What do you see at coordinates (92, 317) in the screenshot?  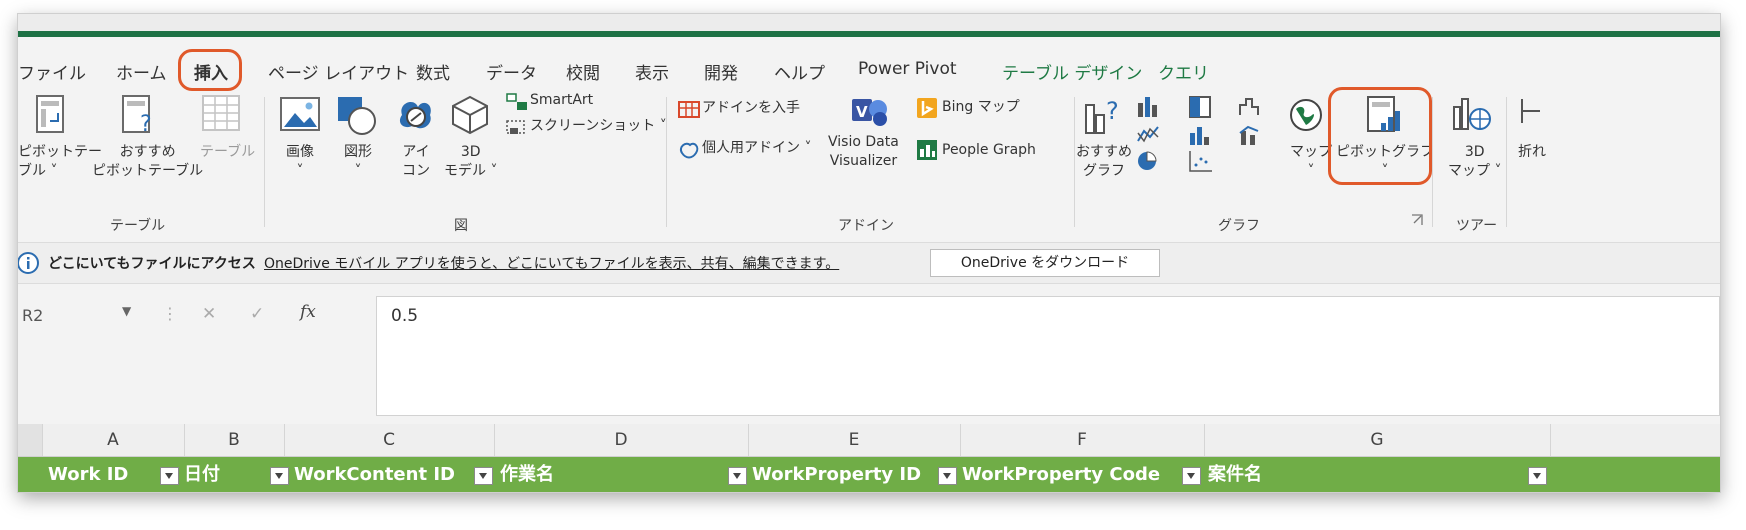 I see `name-box: R2 ▼` at bounding box center [92, 317].